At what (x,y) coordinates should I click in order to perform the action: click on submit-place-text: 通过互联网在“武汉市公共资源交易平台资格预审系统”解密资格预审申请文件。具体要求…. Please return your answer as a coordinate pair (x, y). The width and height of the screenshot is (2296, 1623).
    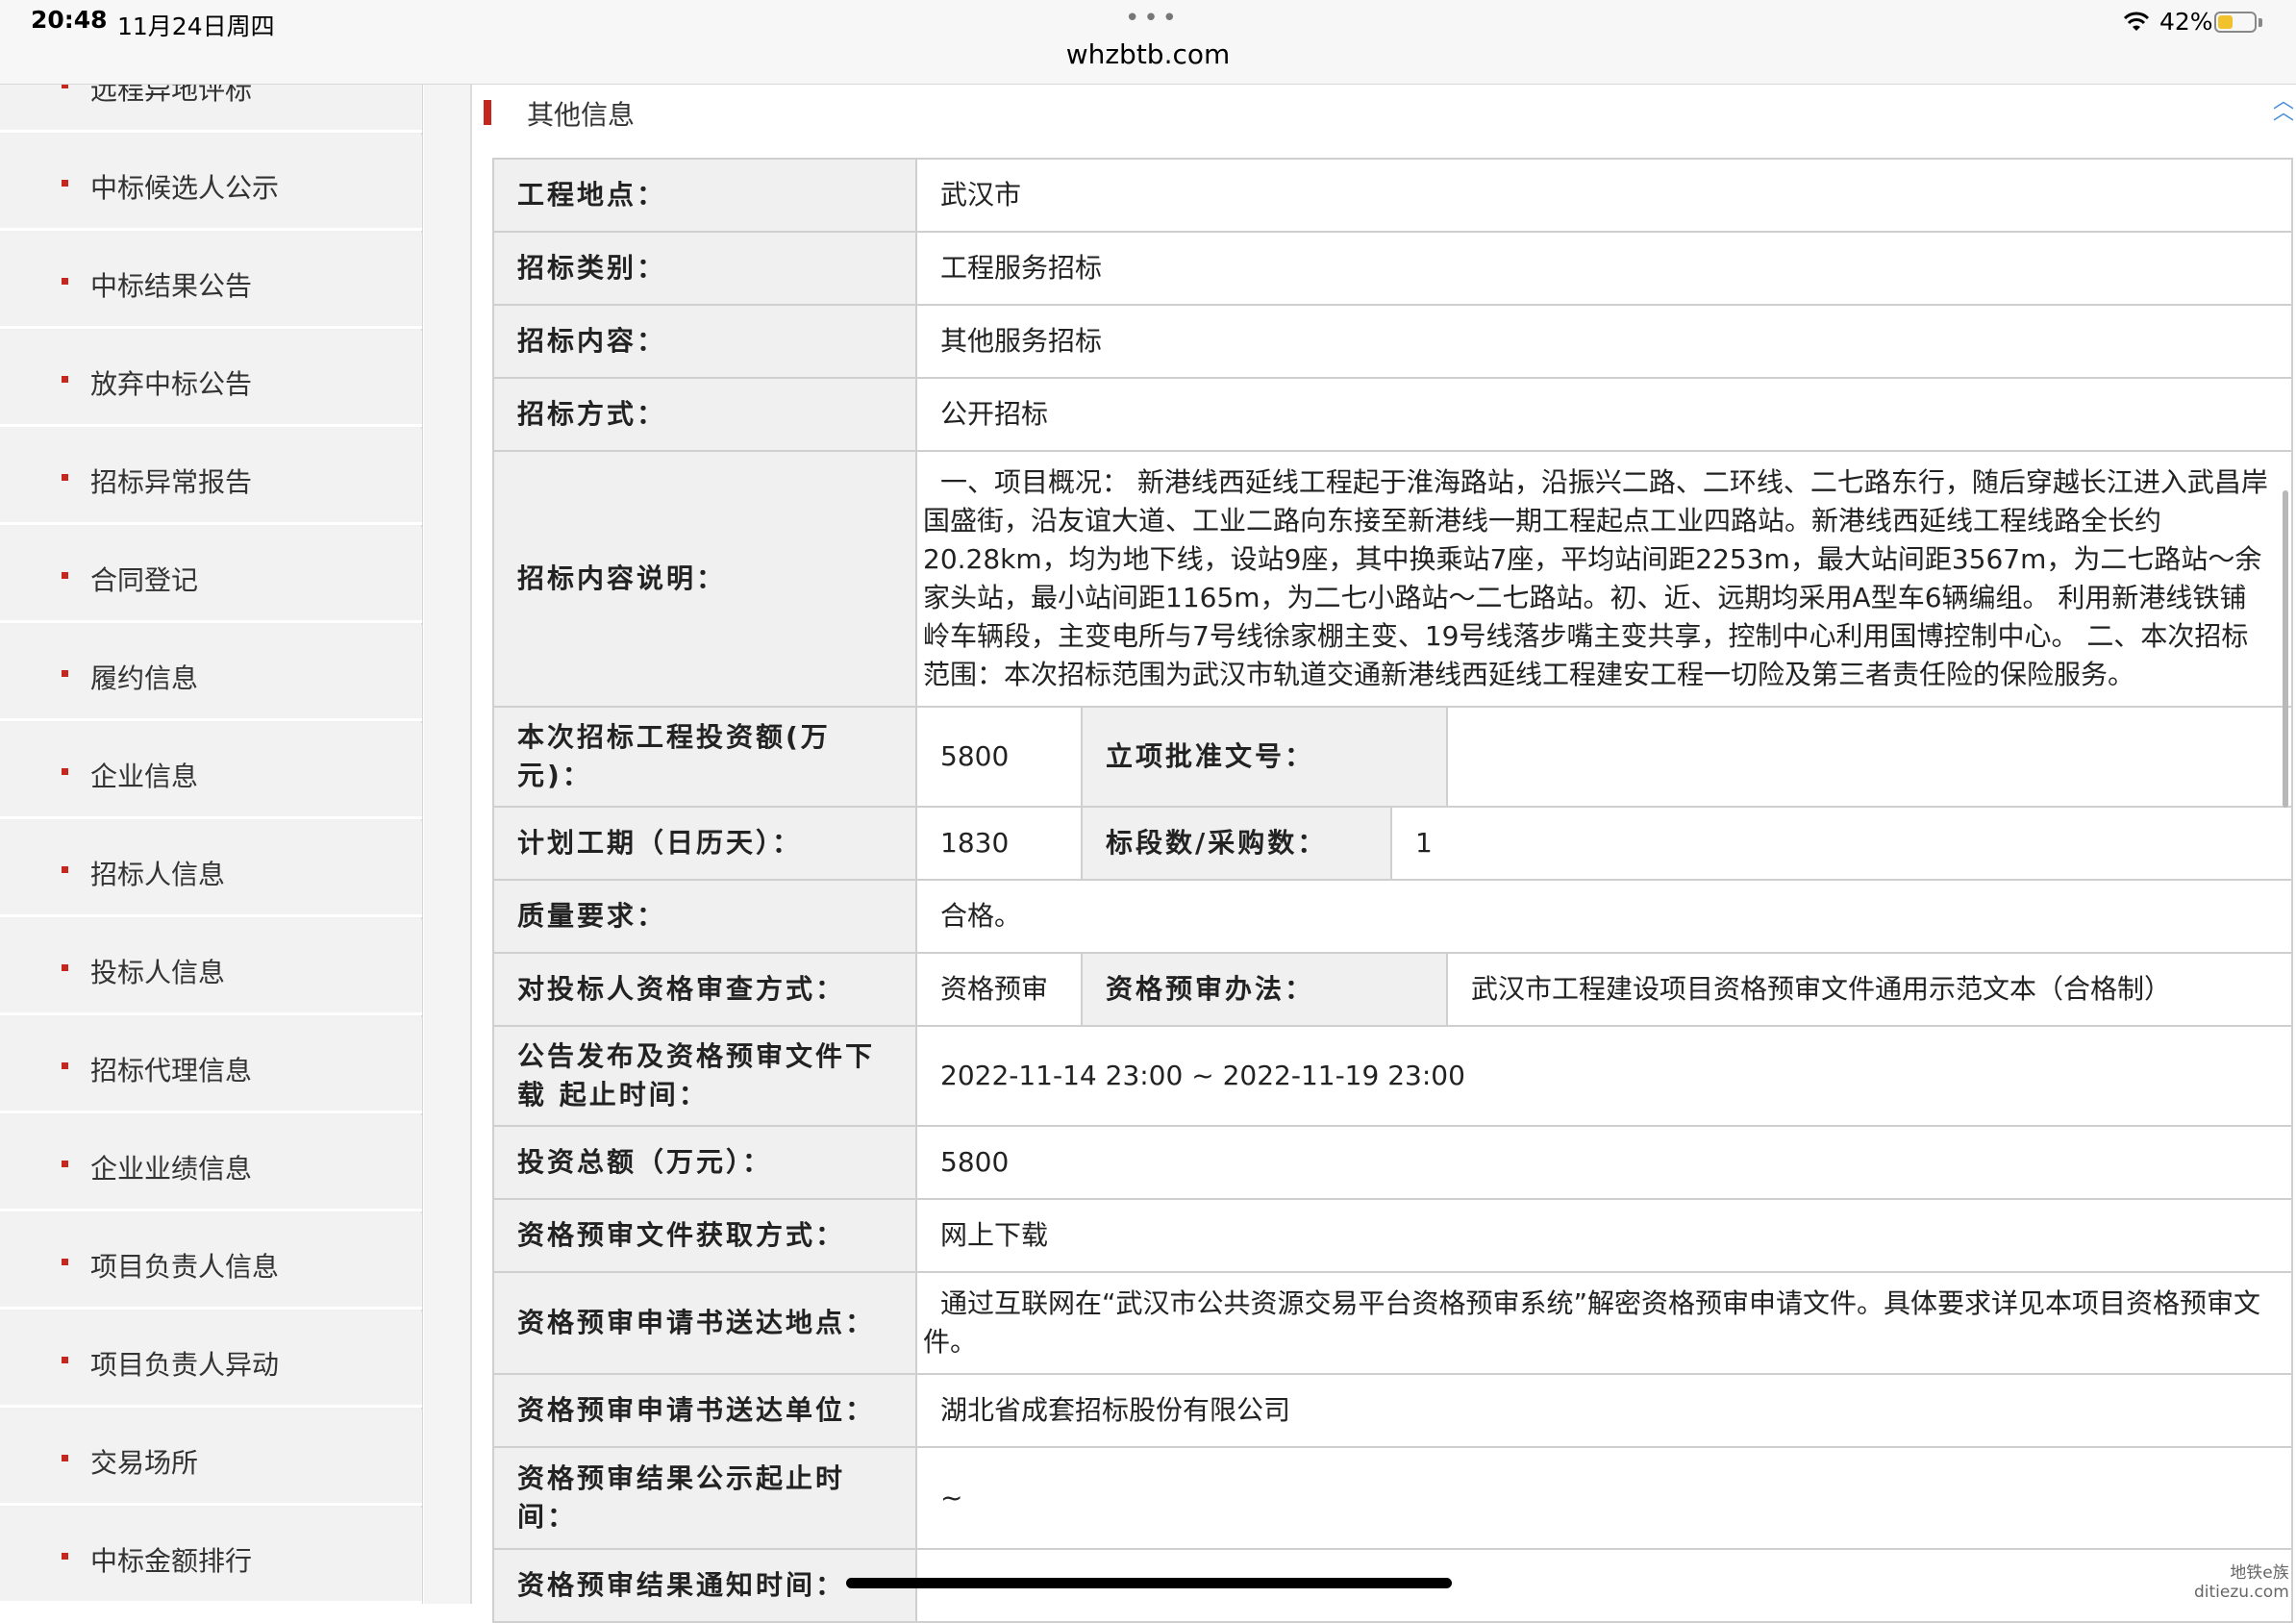
    Looking at the image, I should click on (1592, 1322).